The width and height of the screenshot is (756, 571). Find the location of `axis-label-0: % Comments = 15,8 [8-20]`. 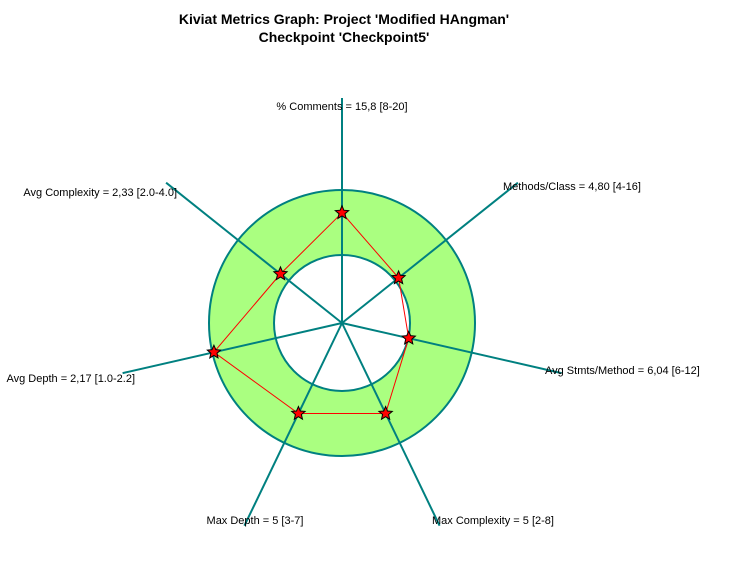

axis-label-0: % Comments = 15,8 [8-20] is located at coordinates (341, 107).